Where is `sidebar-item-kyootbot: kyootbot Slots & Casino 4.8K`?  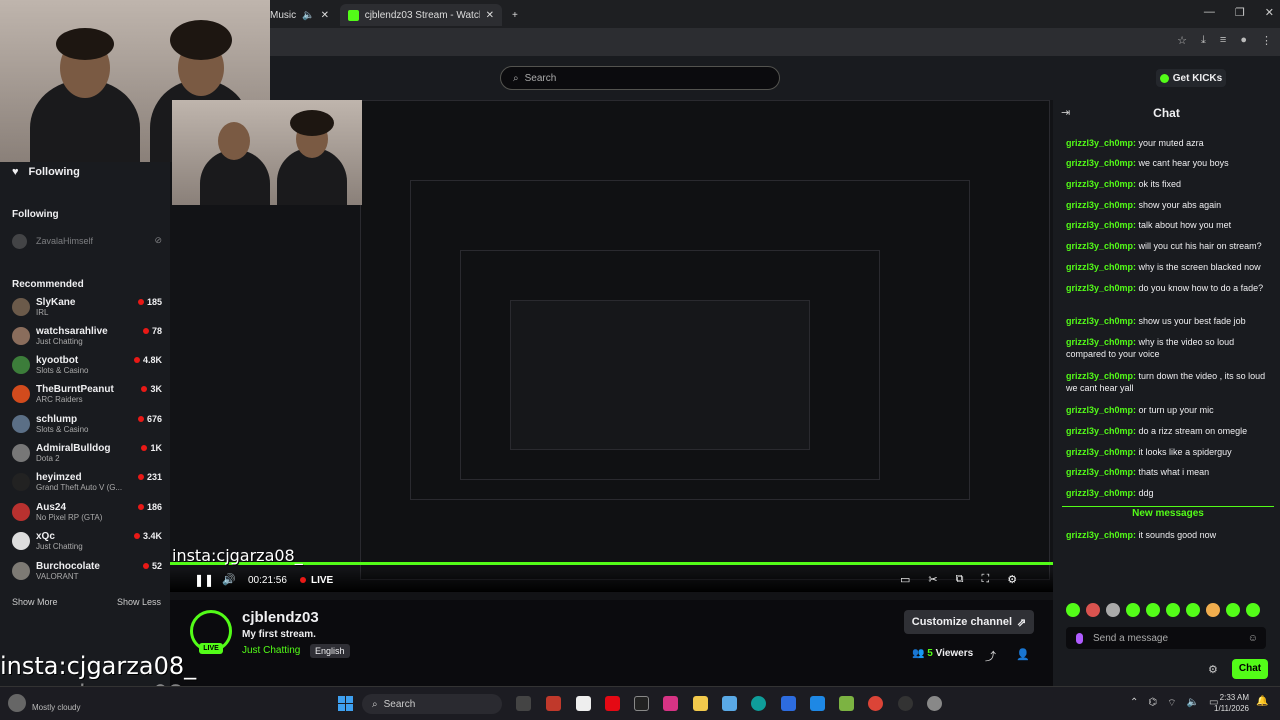
sidebar-item-kyootbot: kyootbot Slots & Casino 4.8K is located at coordinates (87, 366).